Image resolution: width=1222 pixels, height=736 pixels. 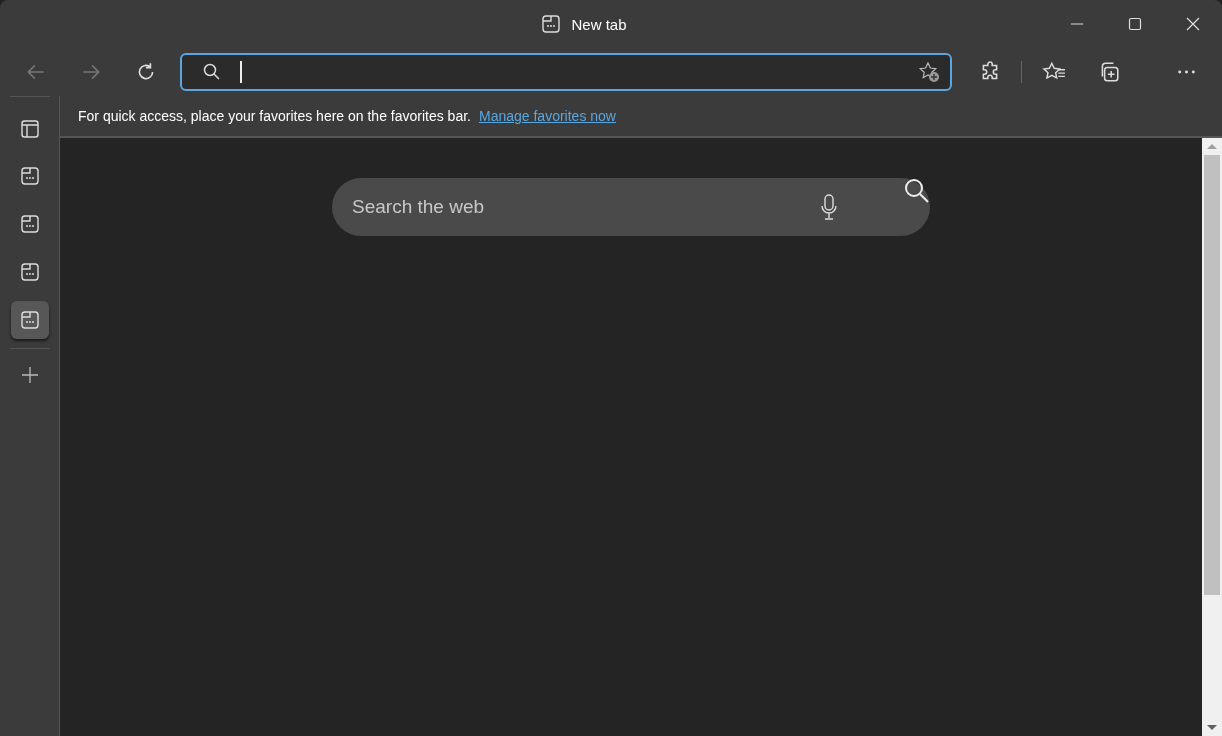 I want to click on text-cursor, so click(x=241, y=72).